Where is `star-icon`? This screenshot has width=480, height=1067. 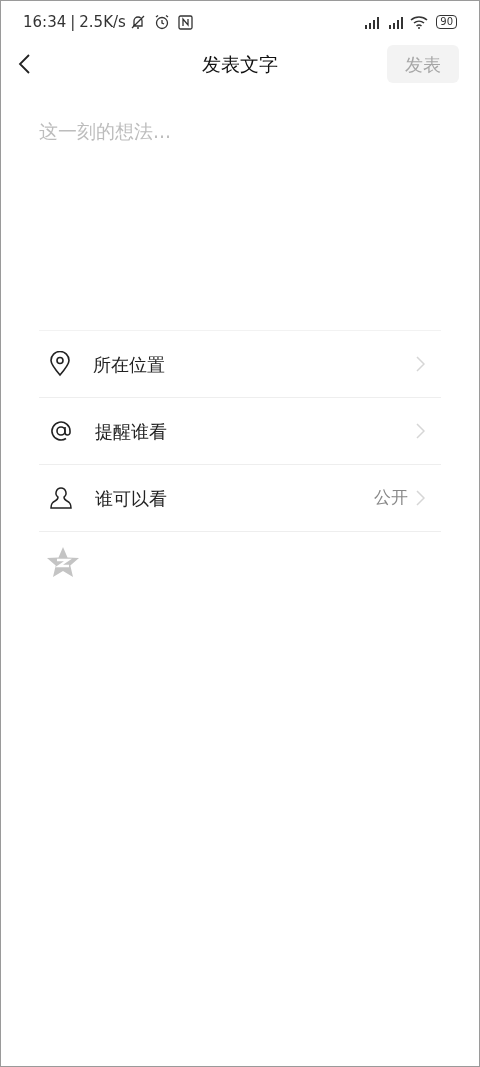
star-icon is located at coordinates (63, 562).